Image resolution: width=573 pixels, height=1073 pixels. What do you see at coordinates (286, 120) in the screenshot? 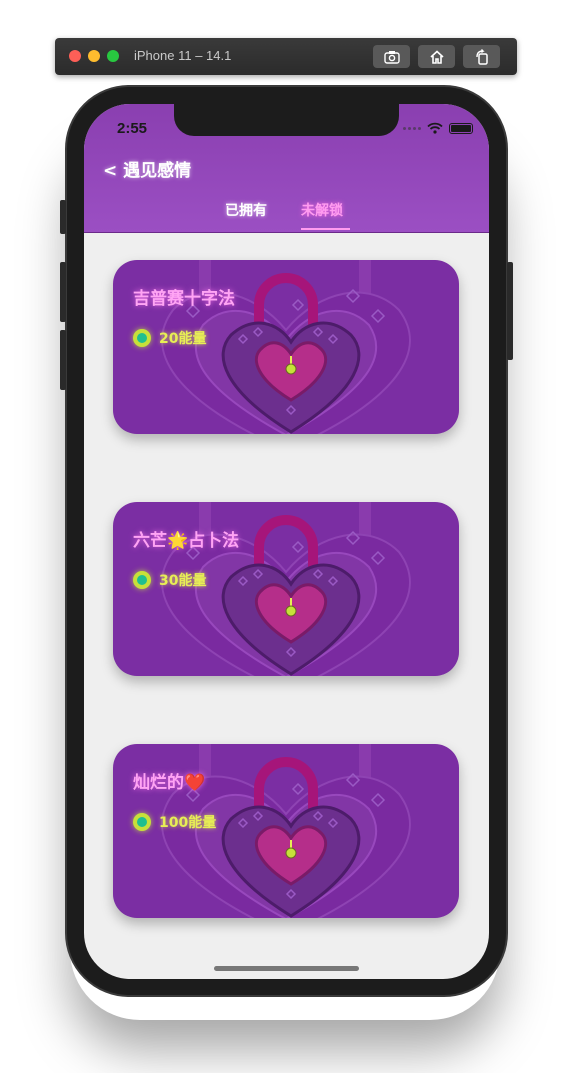
I see `notch` at bounding box center [286, 120].